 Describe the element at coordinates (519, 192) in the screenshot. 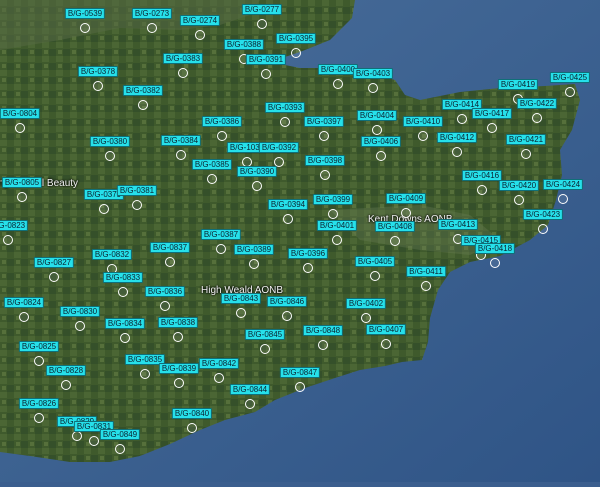

I see `map-marker: B/G-0420` at that location.